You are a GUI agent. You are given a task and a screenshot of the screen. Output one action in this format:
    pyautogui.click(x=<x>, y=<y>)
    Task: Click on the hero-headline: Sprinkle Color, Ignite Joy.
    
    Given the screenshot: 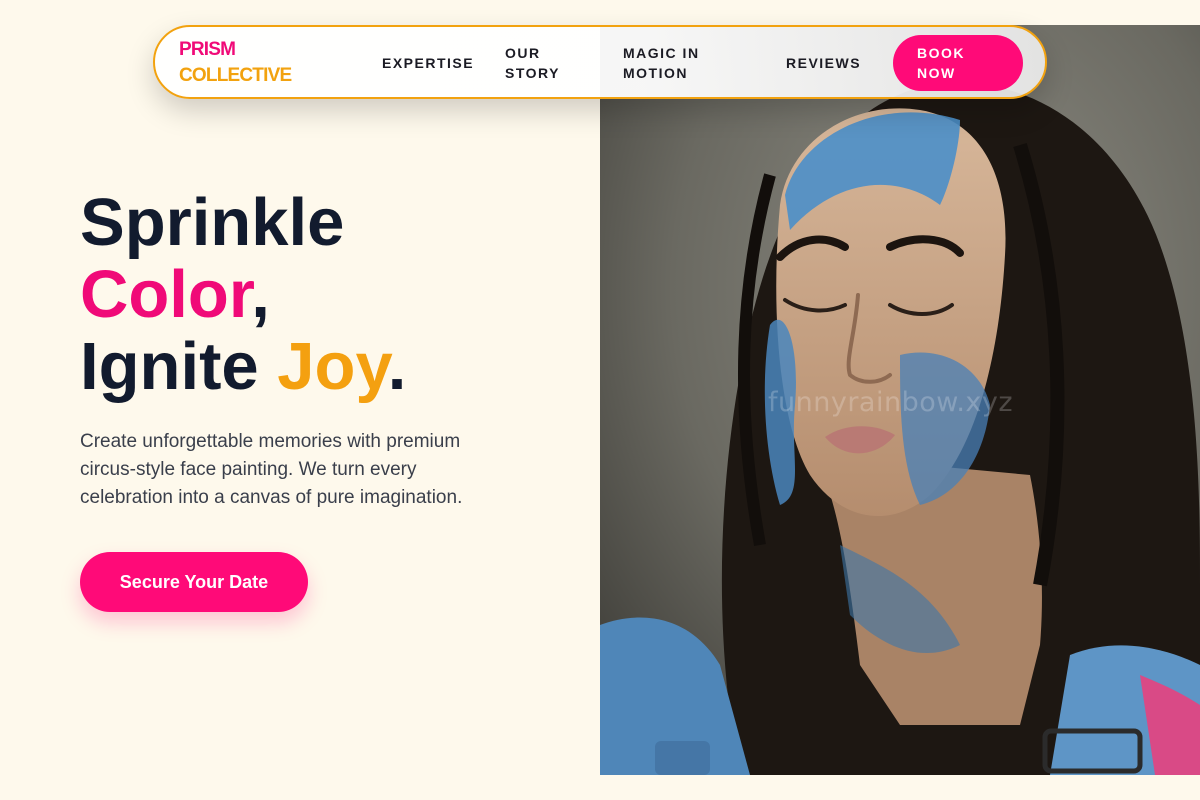 What is the action you would take?
    pyautogui.click(x=243, y=295)
    